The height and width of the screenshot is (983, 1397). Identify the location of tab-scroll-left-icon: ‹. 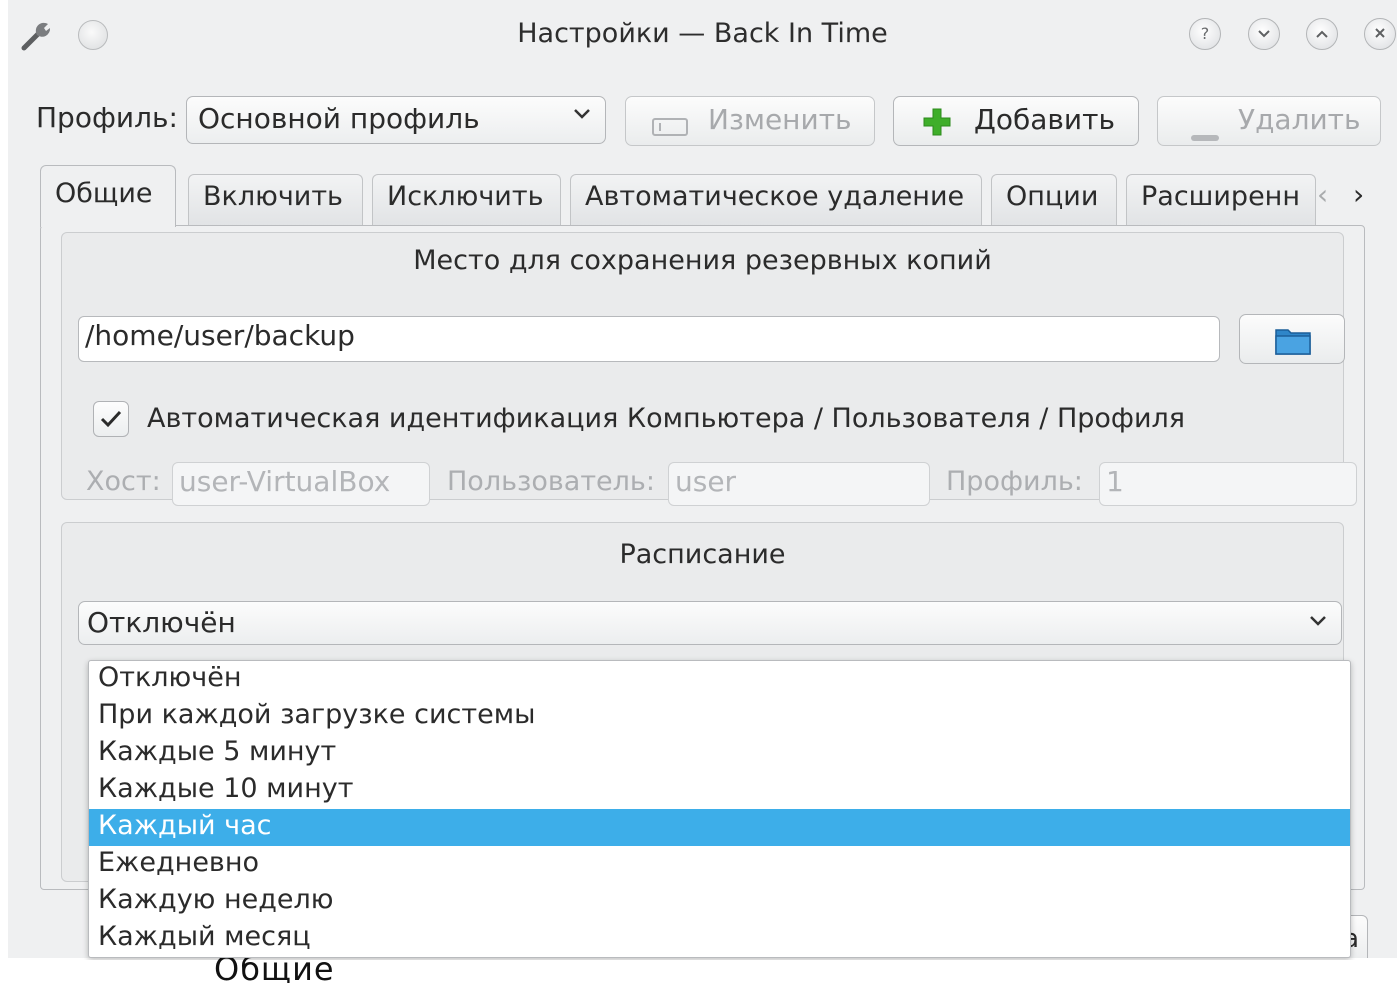
(1322, 194).